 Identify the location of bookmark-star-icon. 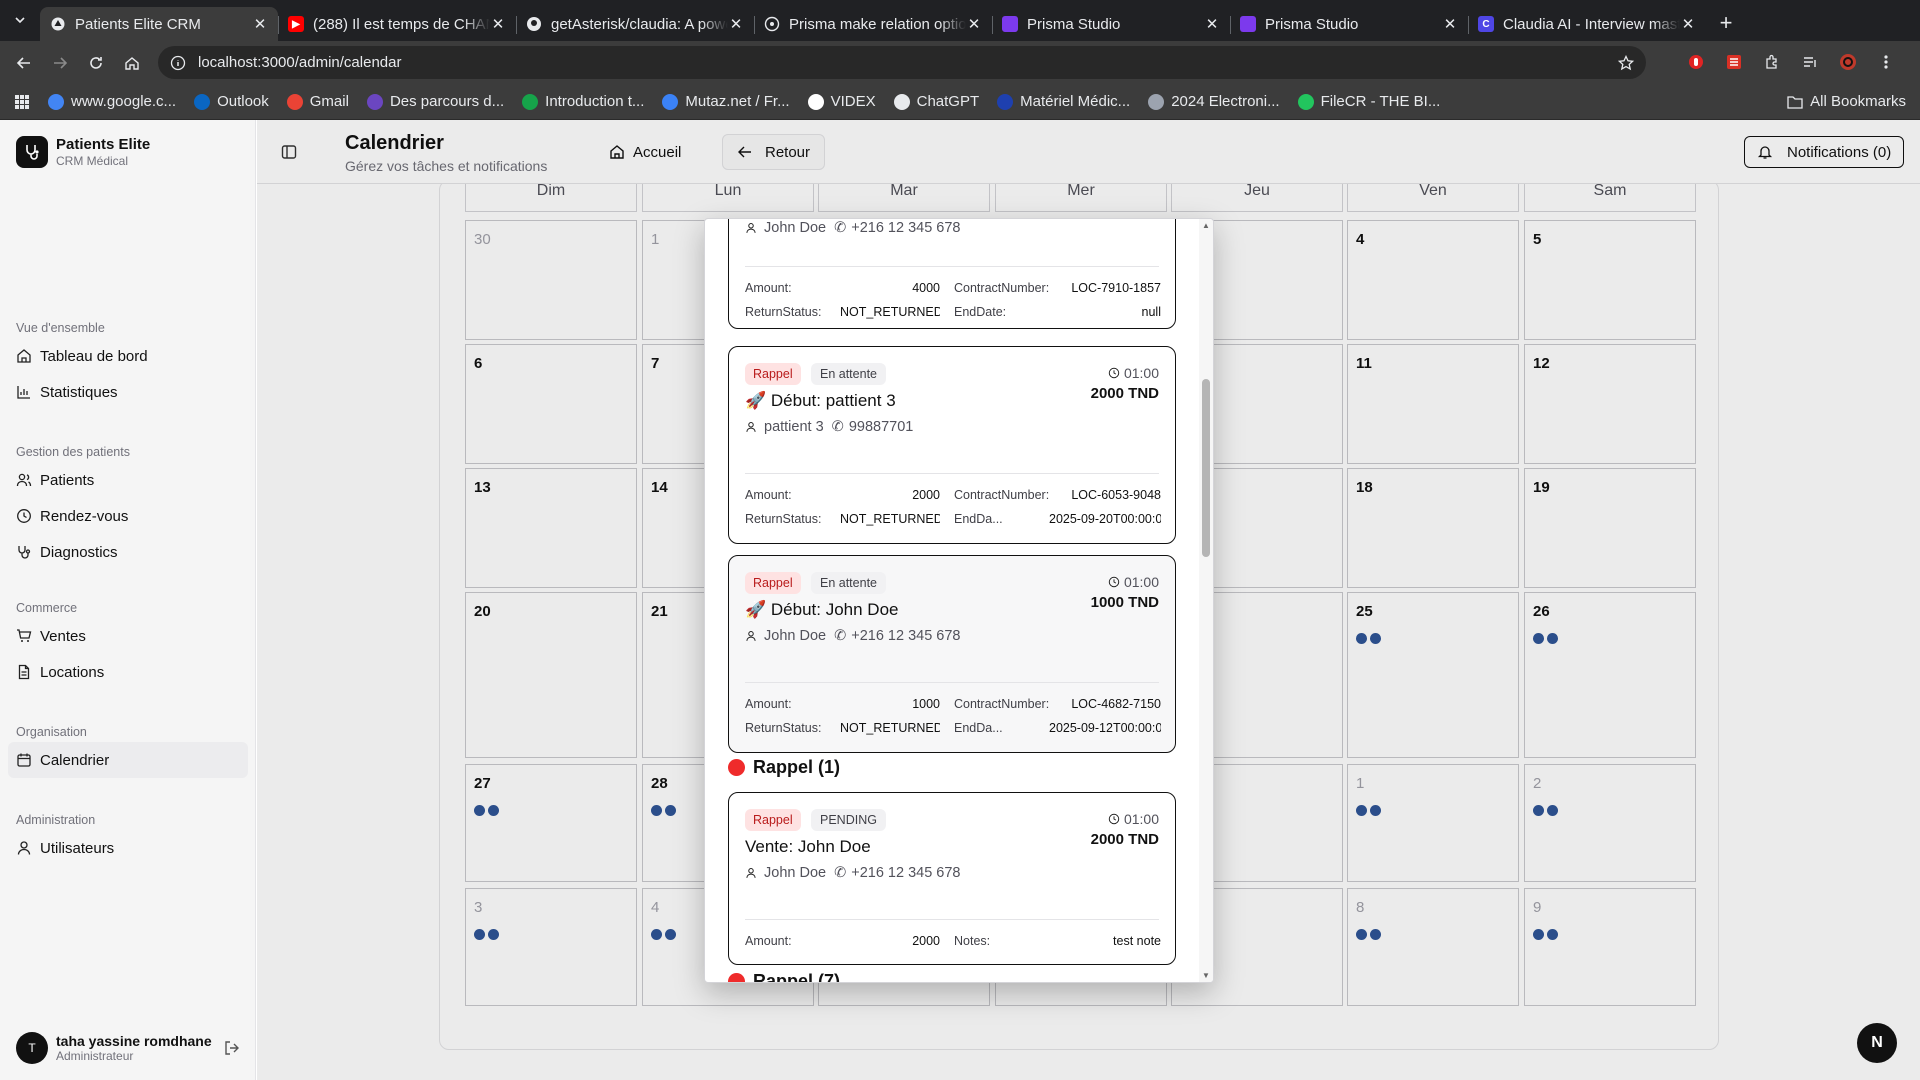
(1626, 62).